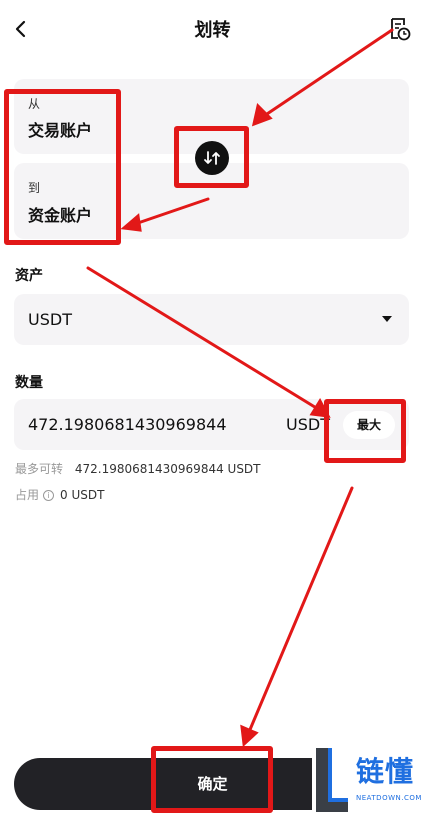  Describe the element at coordinates (171, 211) in the screenshot. I see `arrow-swap-to-accounts` at that location.